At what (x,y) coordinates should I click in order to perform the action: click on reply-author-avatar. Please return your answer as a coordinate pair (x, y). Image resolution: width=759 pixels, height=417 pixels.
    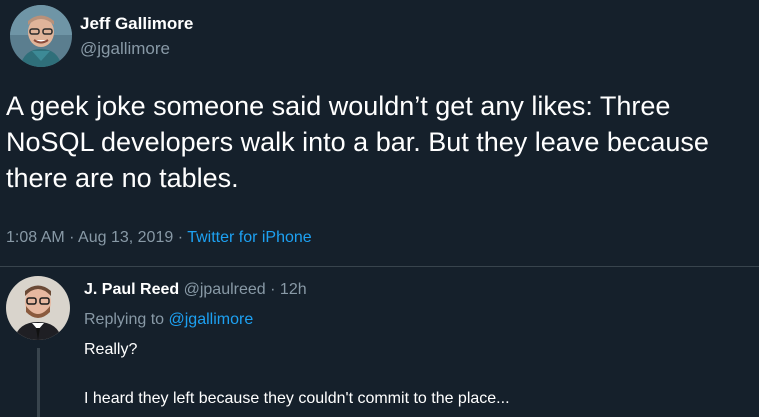
    Looking at the image, I should click on (38, 308).